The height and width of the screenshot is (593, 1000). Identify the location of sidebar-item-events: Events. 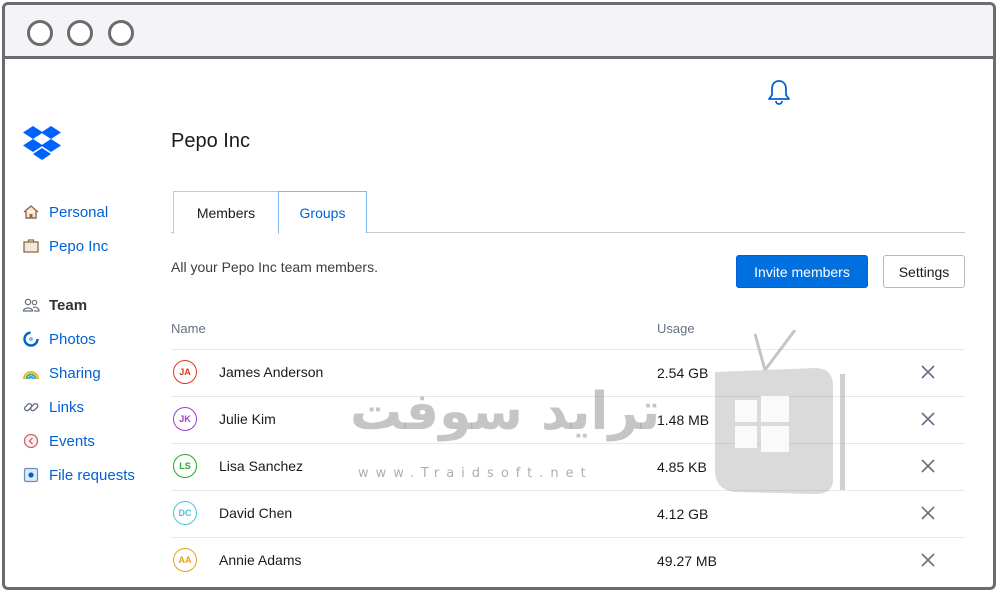
(92, 441).